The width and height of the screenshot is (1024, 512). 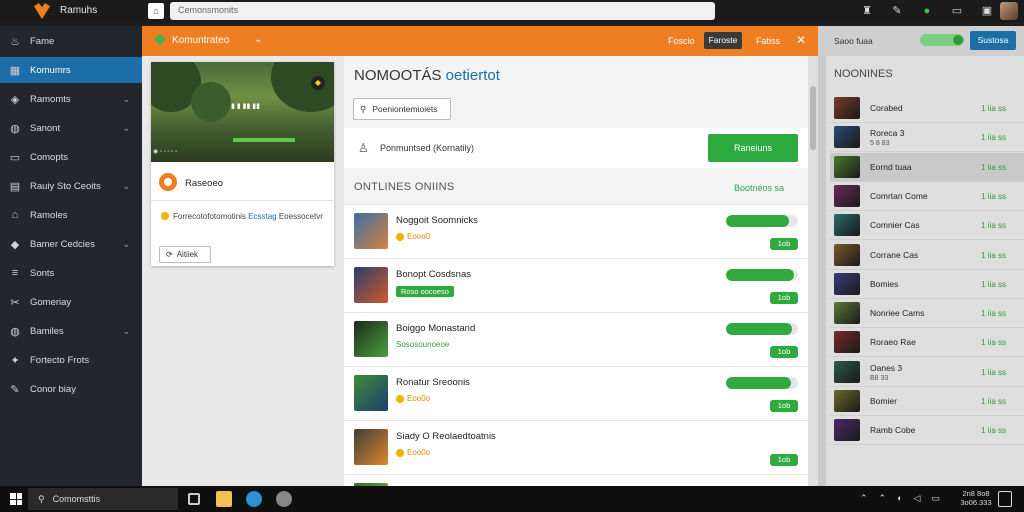 I want to click on header-button: Faroste, so click(x=723, y=40).